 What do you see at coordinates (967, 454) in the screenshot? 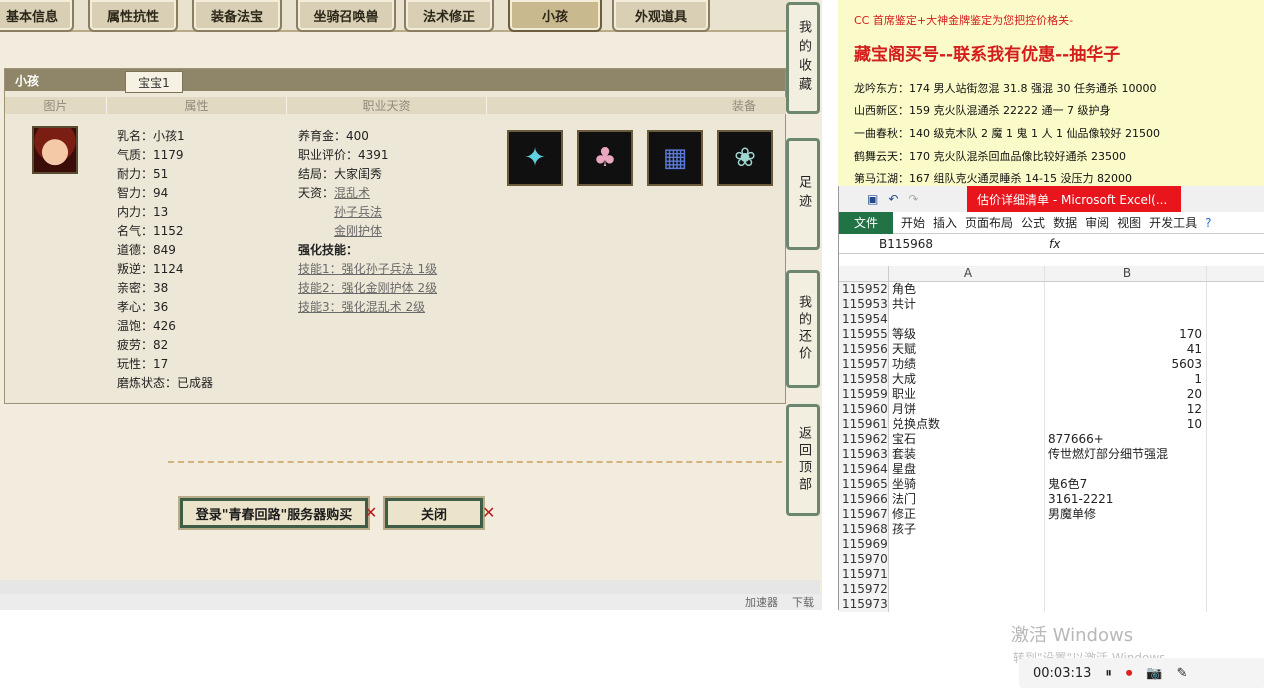
I see `cell-a: 套装` at bounding box center [967, 454].